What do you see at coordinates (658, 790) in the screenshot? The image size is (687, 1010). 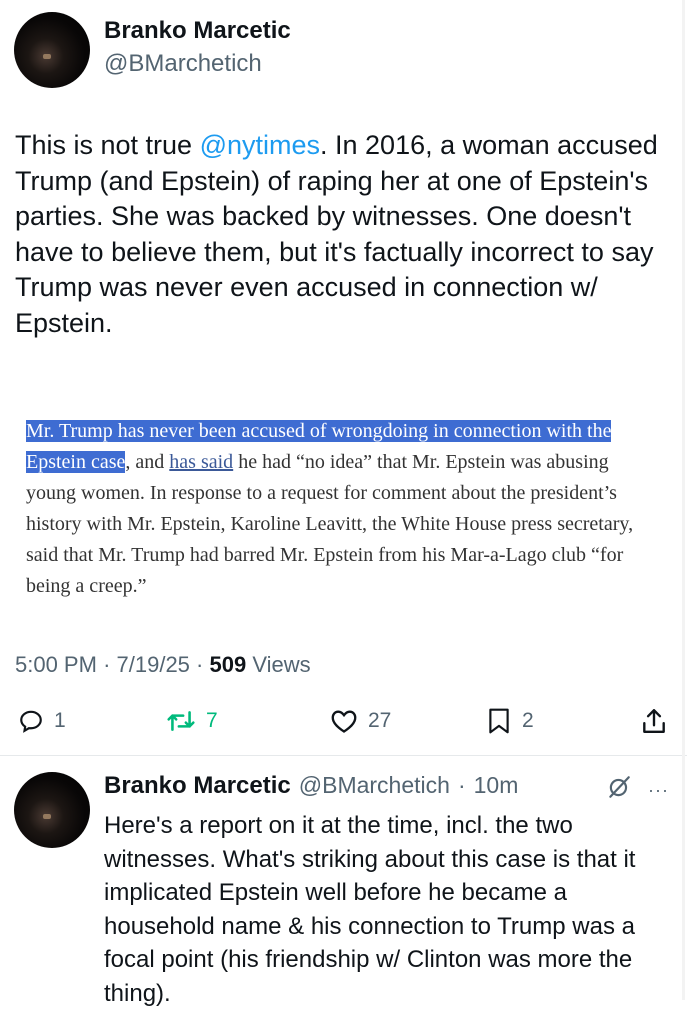 I see `more-options-button: ···` at bounding box center [658, 790].